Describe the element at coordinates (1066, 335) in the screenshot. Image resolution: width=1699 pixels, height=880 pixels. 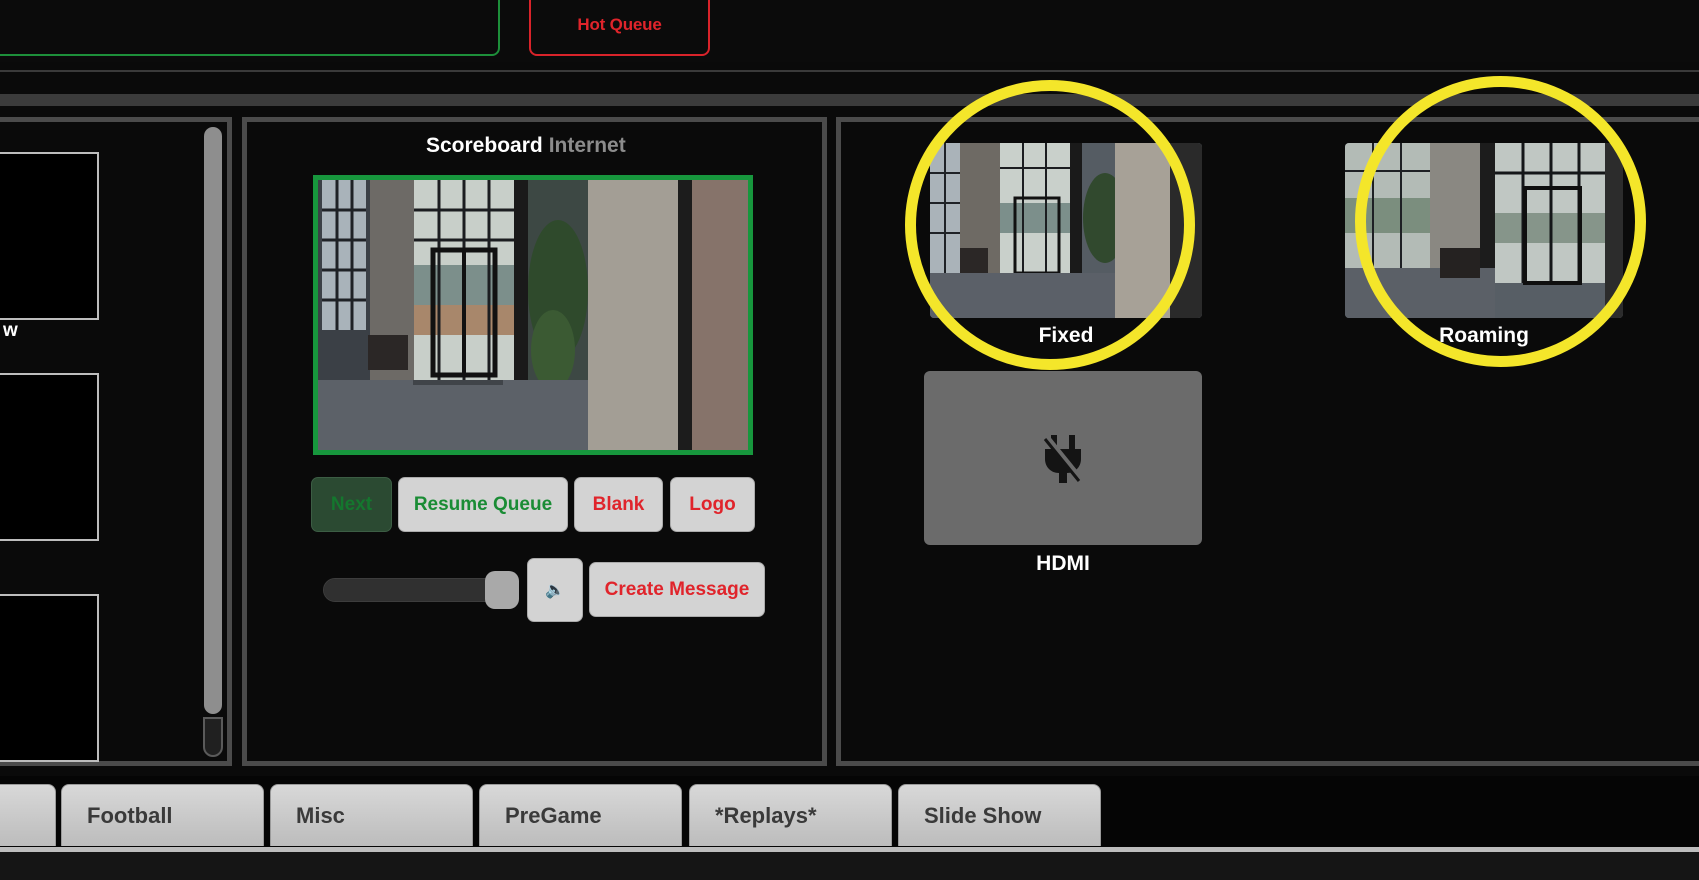
I see `source-fixed-label: Fixed` at that location.